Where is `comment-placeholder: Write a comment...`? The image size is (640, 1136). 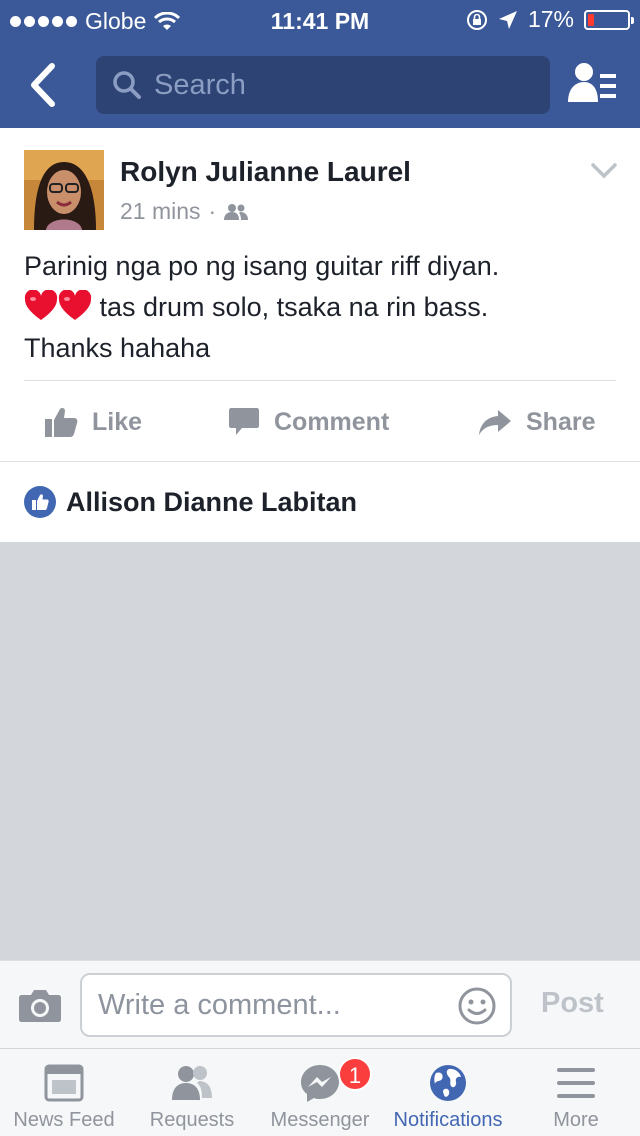 comment-placeholder: Write a comment... is located at coordinates (219, 1005).